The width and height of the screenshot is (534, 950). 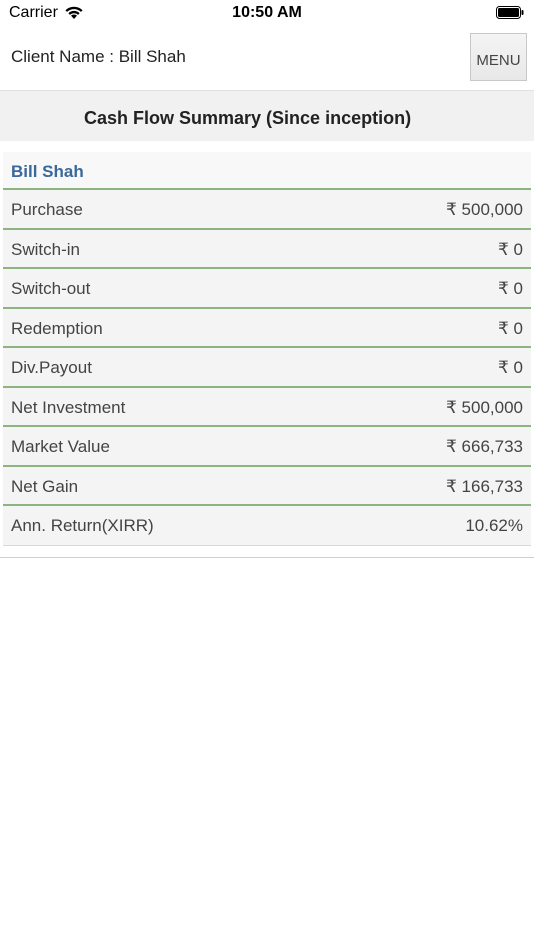 What do you see at coordinates (267, 249) in the screenshot?
I see `table-row: Switch-in ₹ 0` at bounding box center [267, 249].